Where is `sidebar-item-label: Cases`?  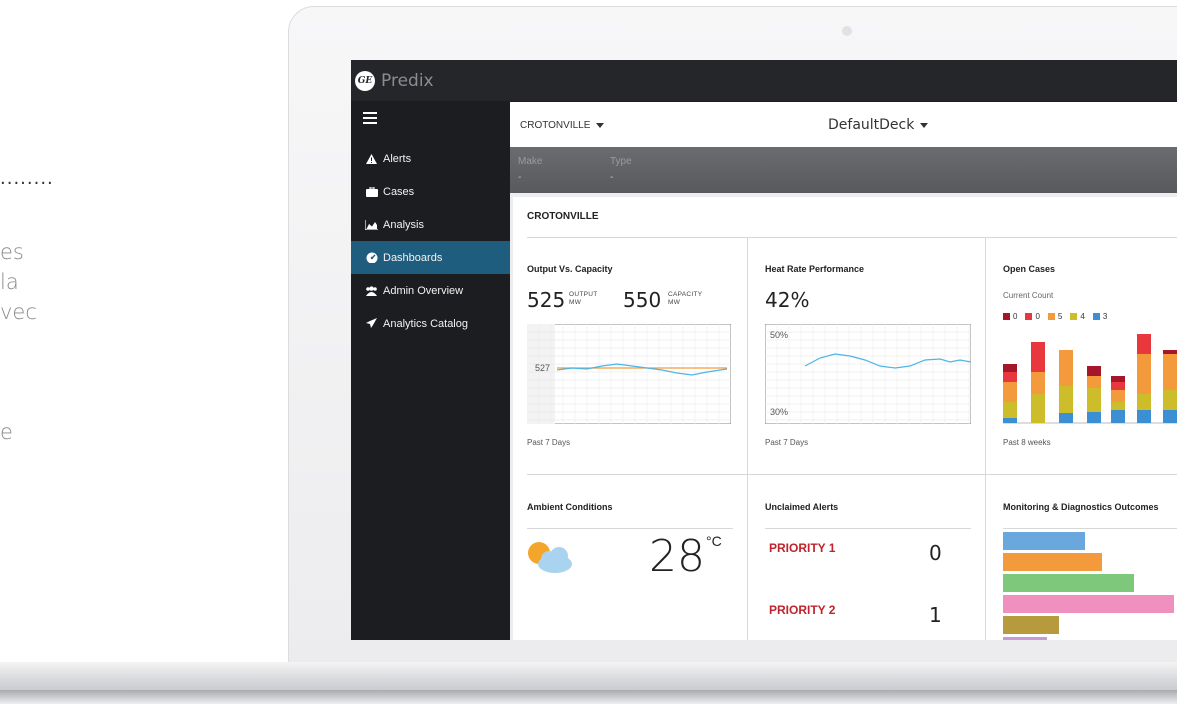
sidebar-item-label: Cases is located at coordinates (399, 191).